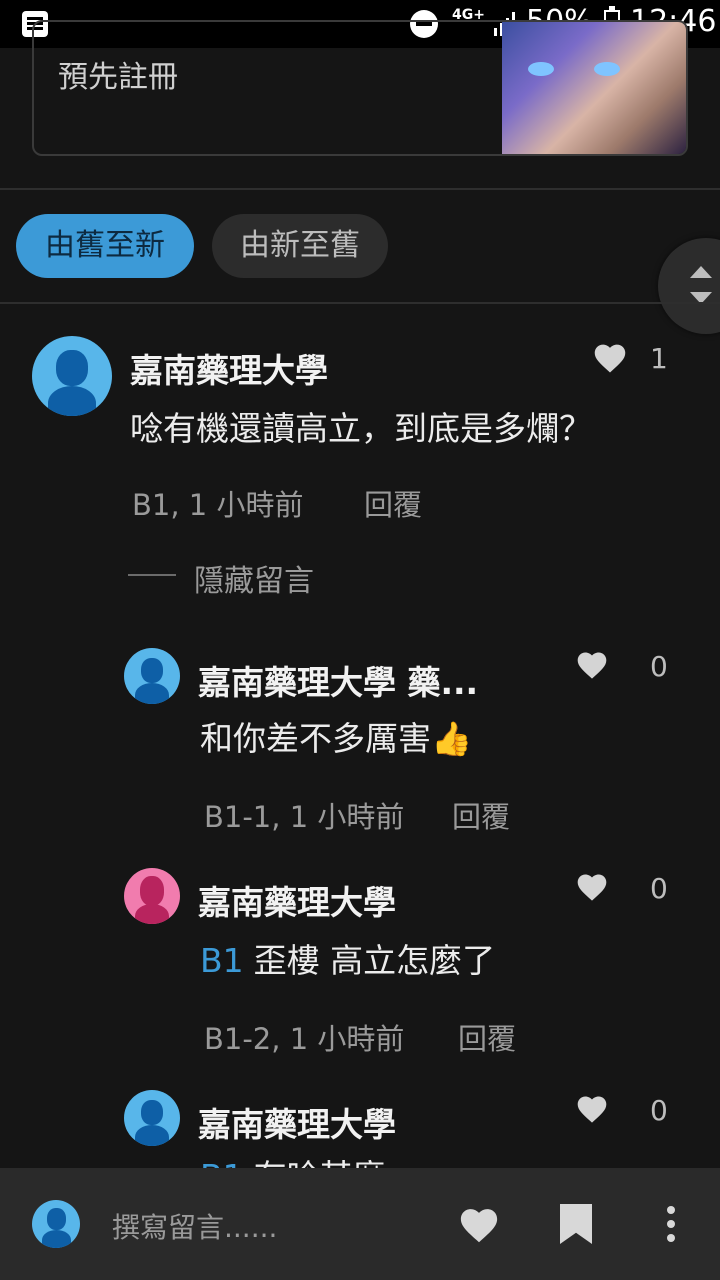 The width and height of the screenshot is (720, 1280). What do you see at coordinates (152, 575) in the screenshot?
I see `hide-divider` at bounding box center [152, 575].